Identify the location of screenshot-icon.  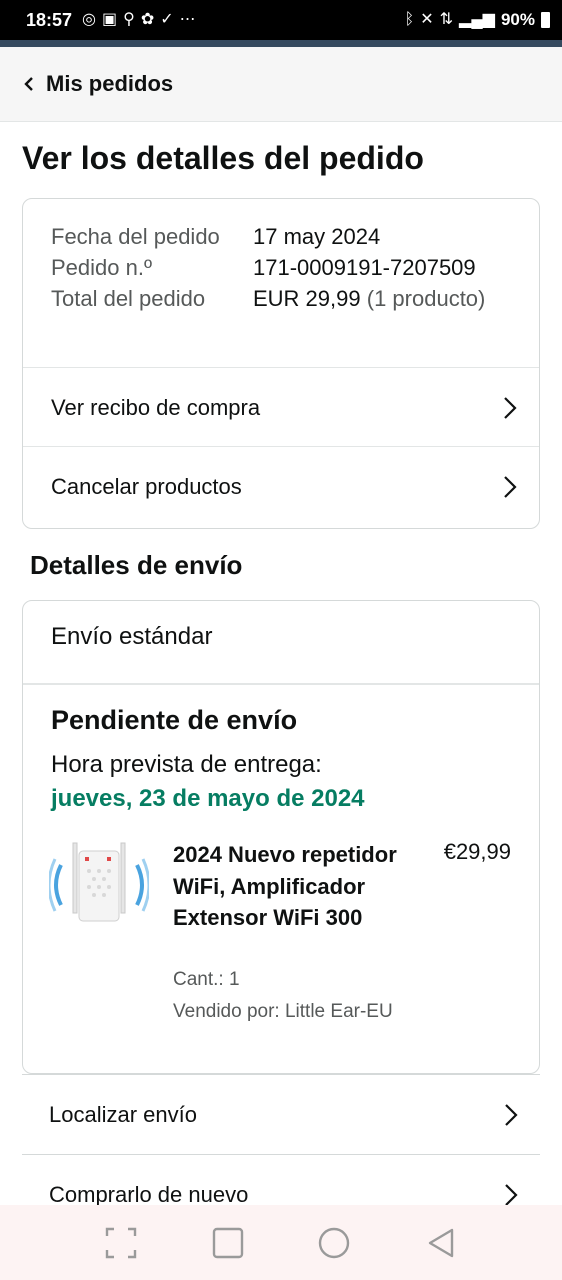
(121, 1242).